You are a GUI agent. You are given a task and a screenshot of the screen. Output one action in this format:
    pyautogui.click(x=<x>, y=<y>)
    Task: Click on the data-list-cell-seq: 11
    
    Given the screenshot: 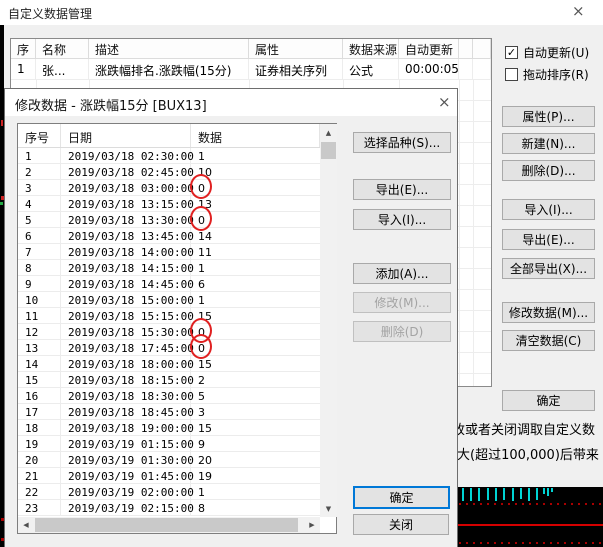 What is the action you would take?
    pyautogui.click(x=39, y=316)
    